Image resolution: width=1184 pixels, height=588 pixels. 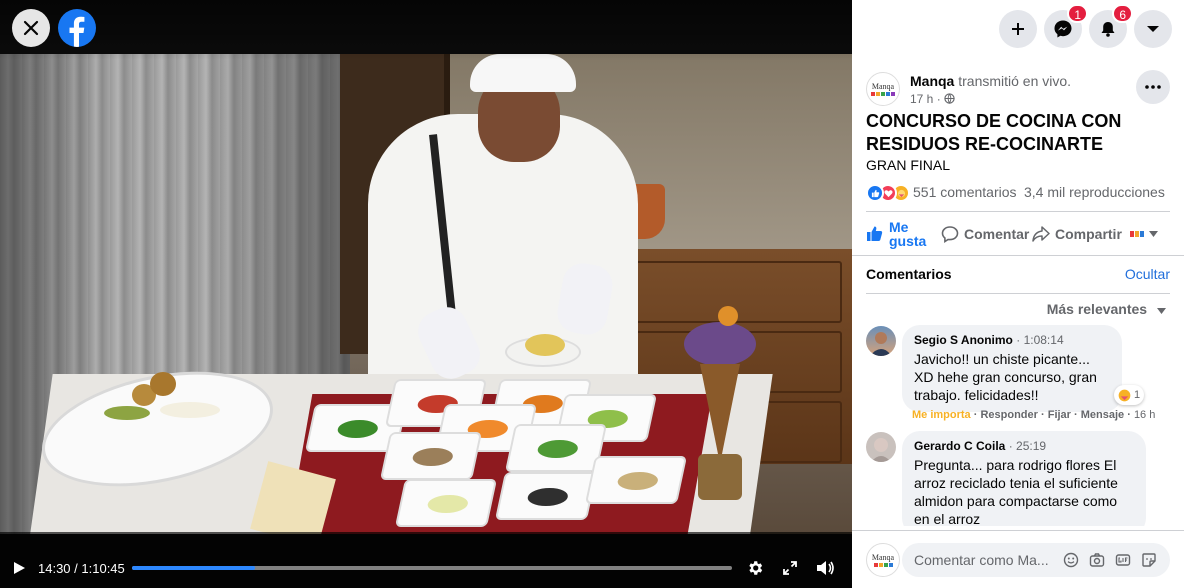 What do you see at coordinates (103, 568) in the screenshot?
I see `time-total: 1:10:45` at bounding box center [103, 568].